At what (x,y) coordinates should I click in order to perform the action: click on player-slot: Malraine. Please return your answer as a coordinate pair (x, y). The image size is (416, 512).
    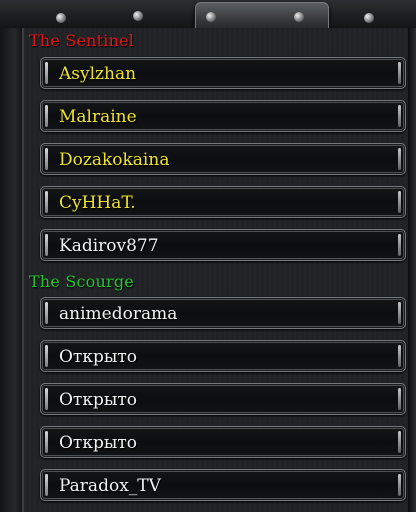
    Looking at the image, I should click on (223, 116).